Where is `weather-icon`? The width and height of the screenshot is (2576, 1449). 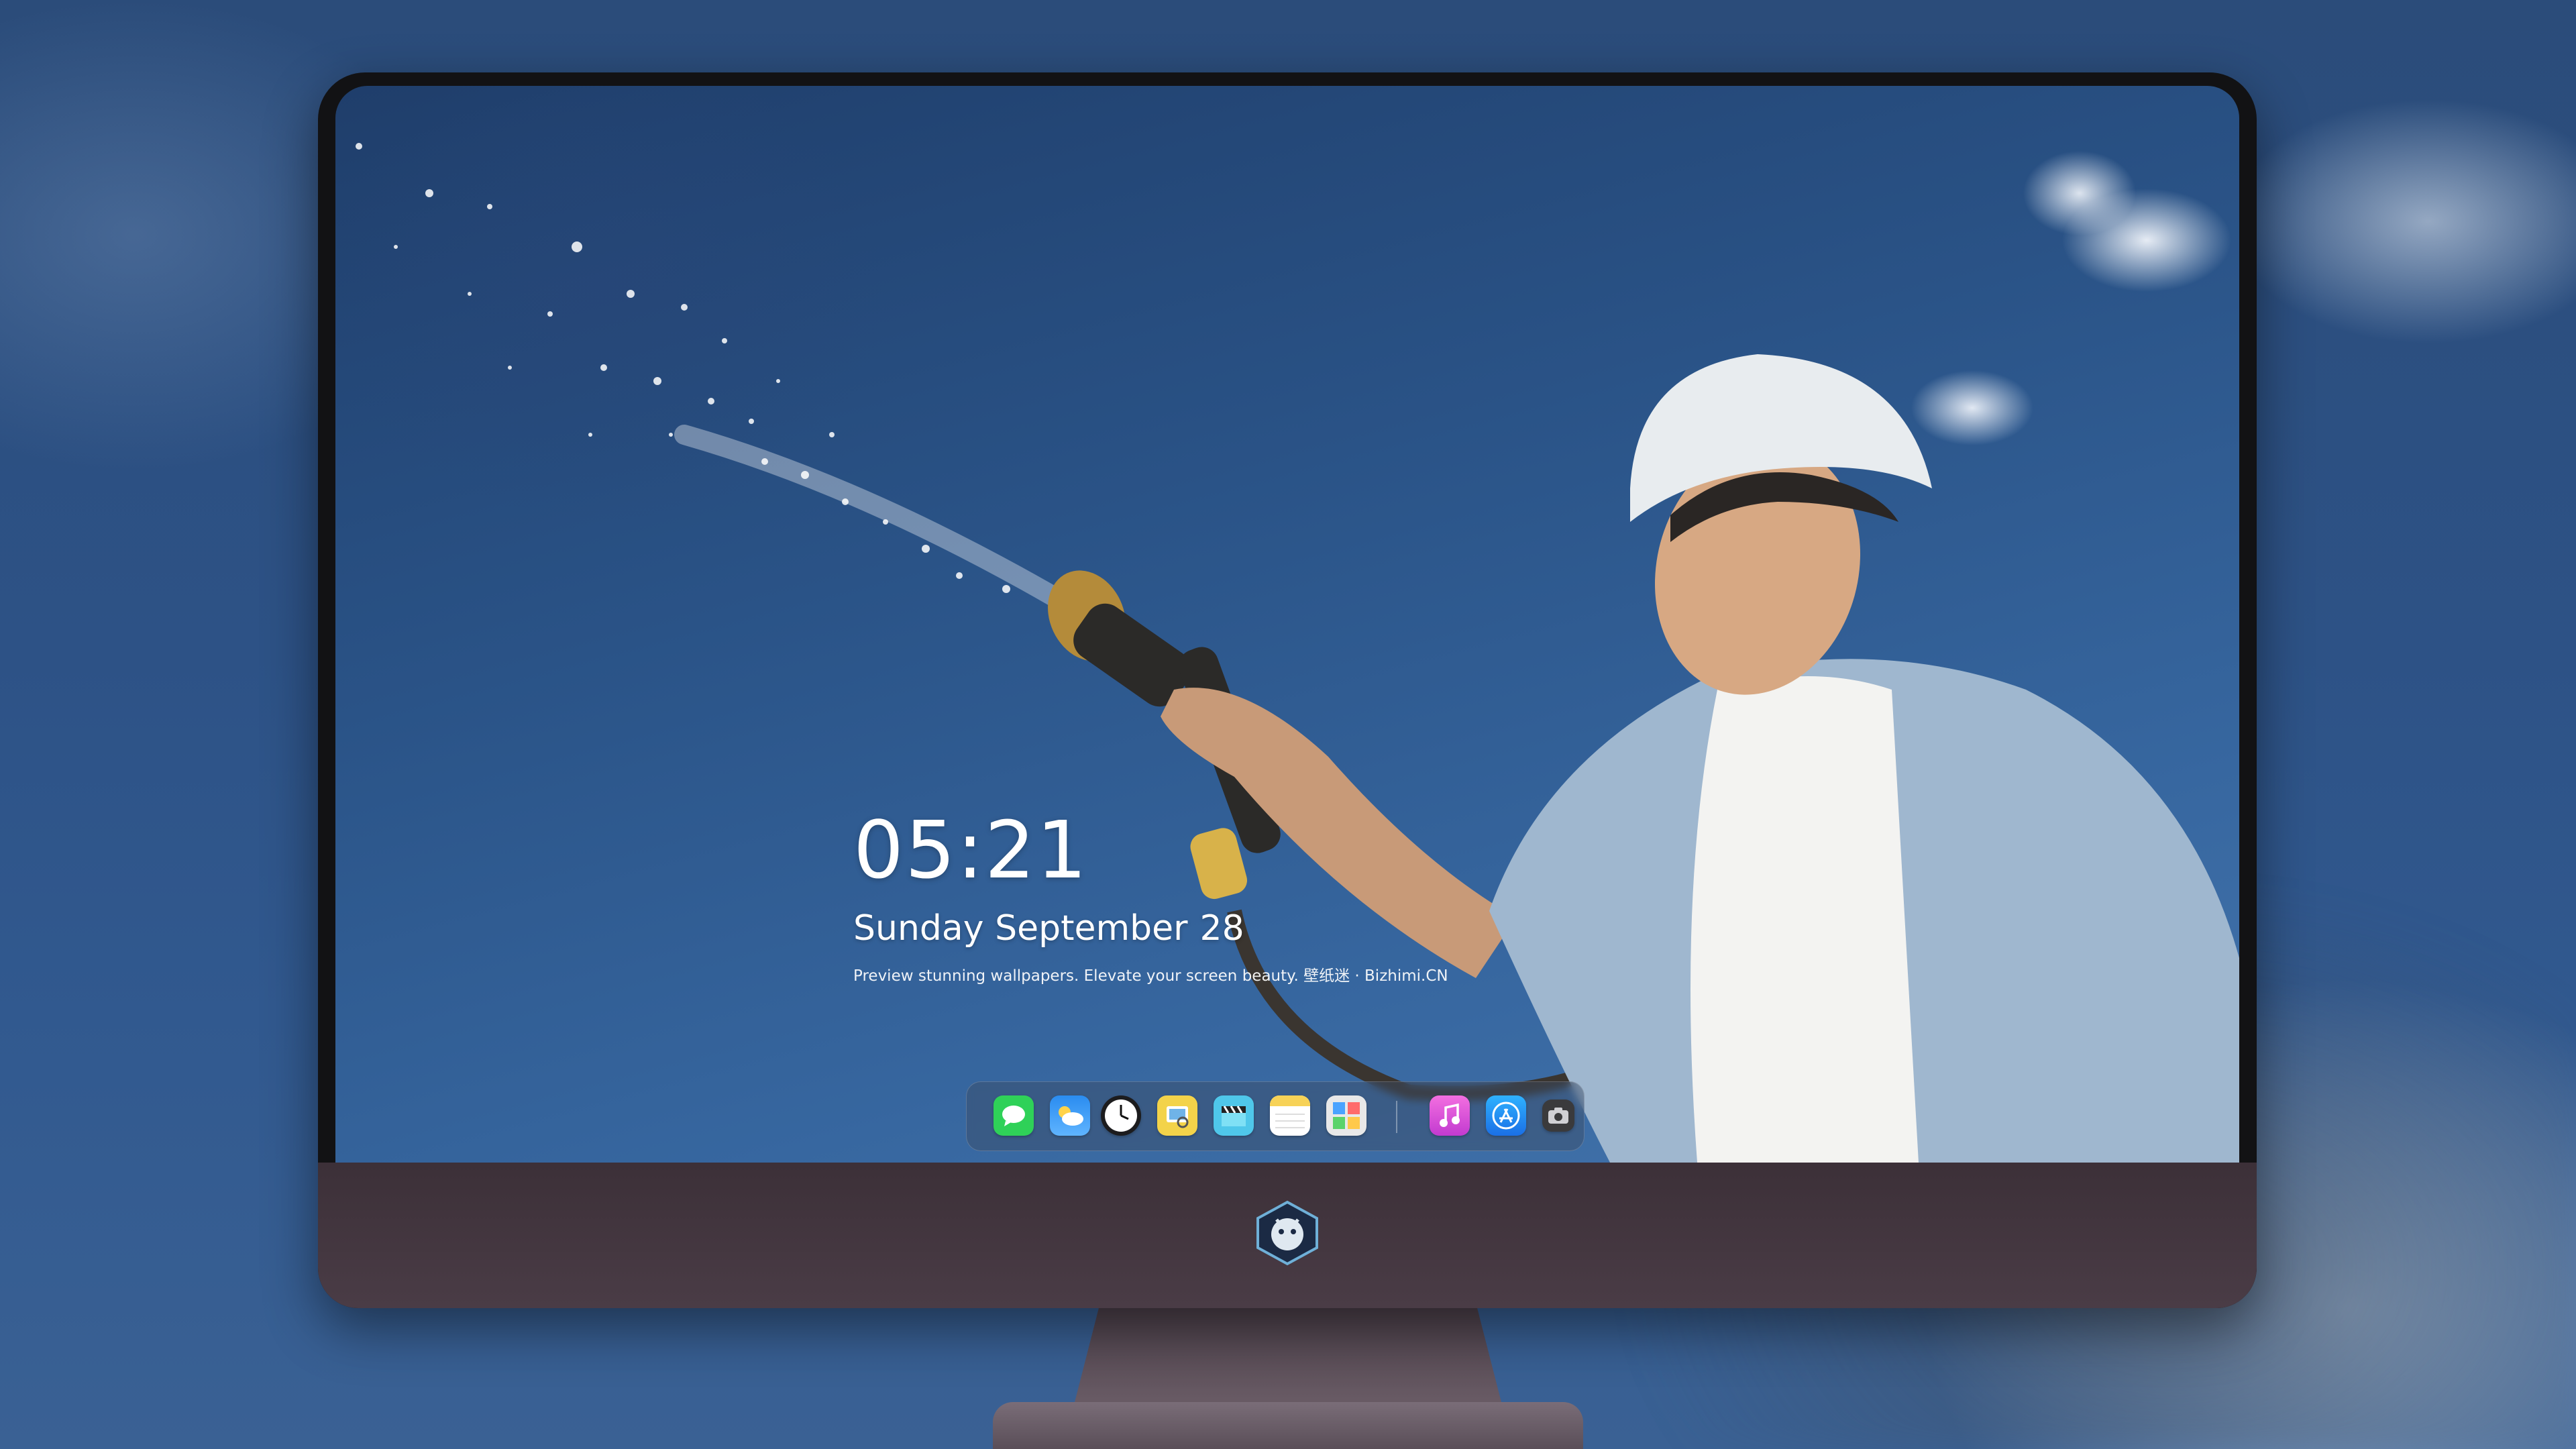
weather-icon is located at coordinates (1070, 1115).